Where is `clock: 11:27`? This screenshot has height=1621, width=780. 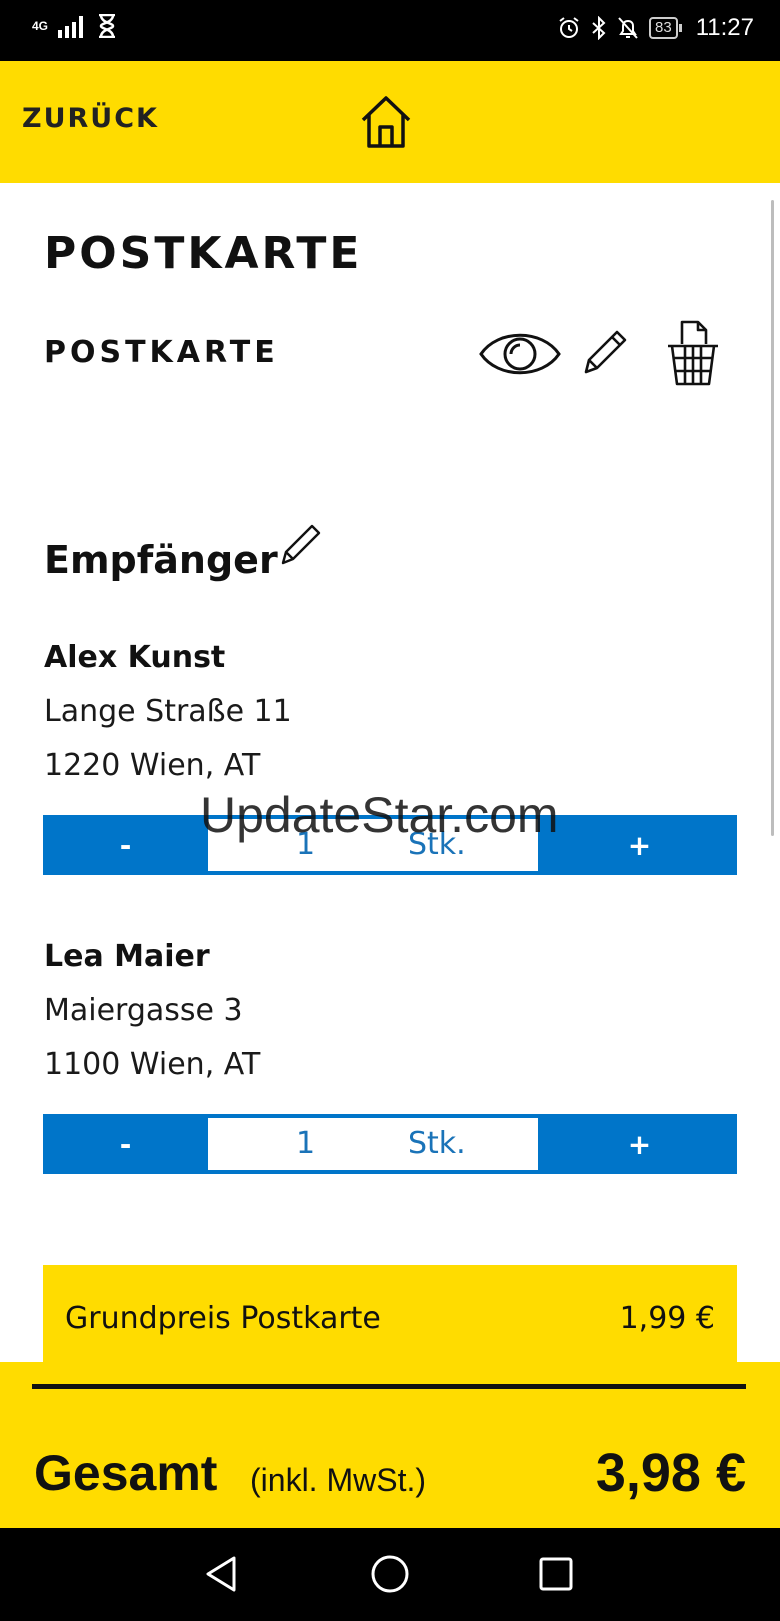 clock: 11:27 is located at coordinates (724, 27).